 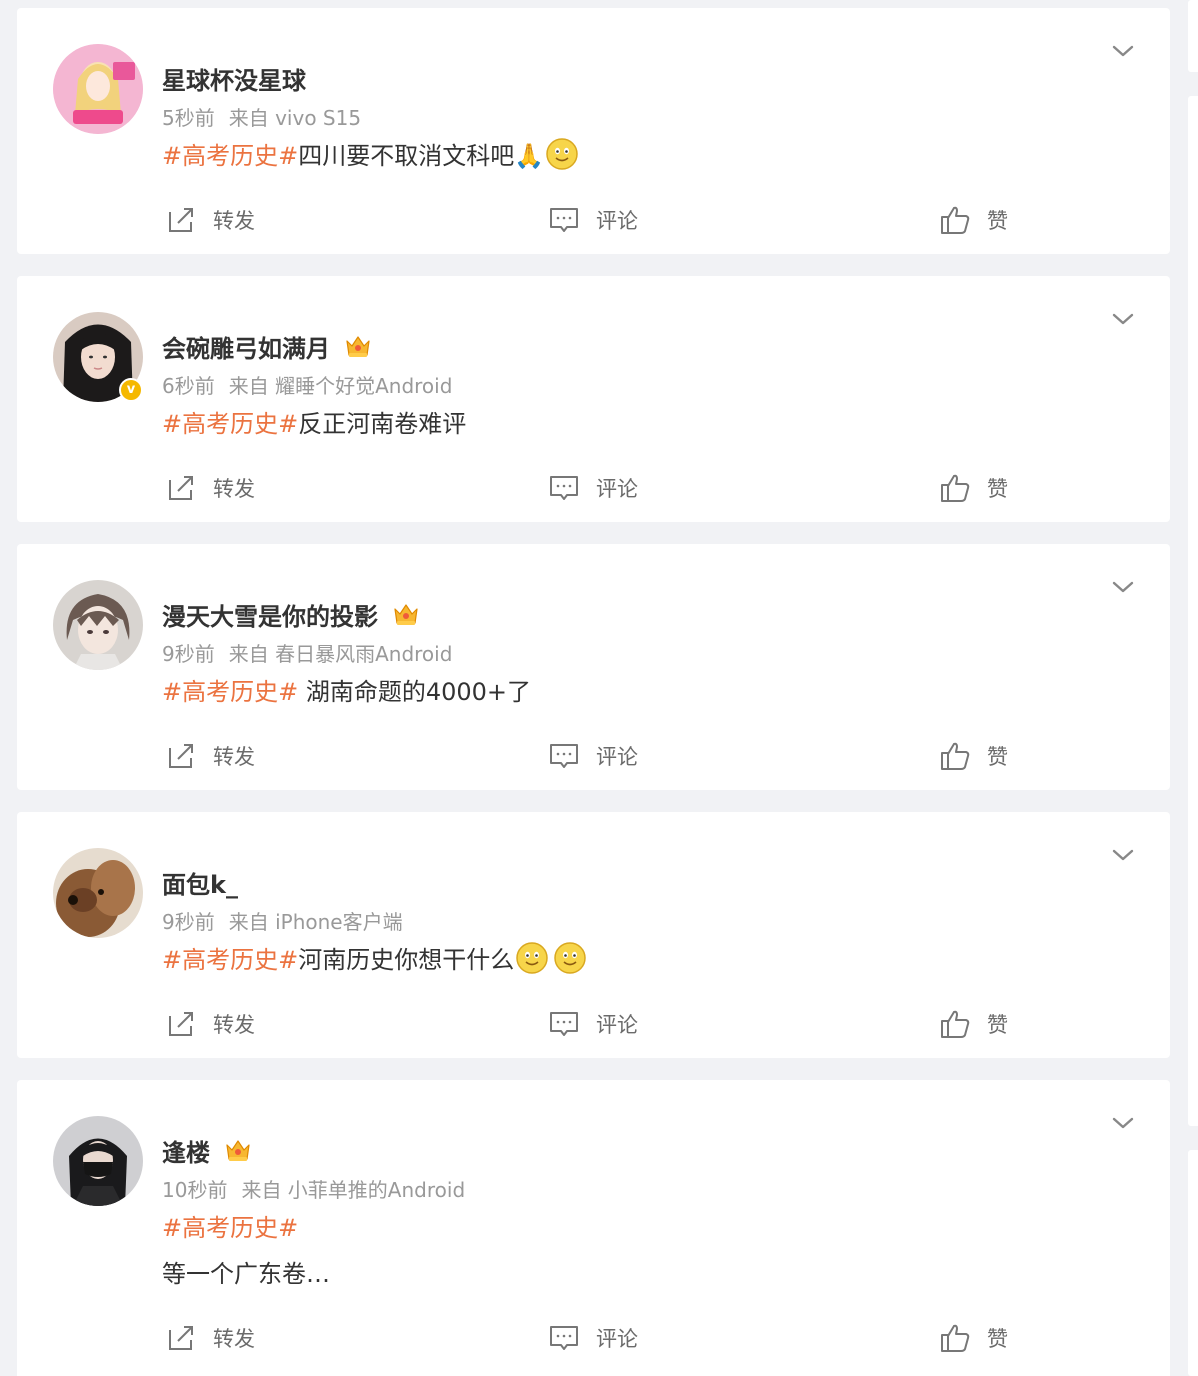 What do you see at coordinates (295, 118) in the screenshot?
I see `post-source: 来自 vivo S15` at bounding box center [295, 118].